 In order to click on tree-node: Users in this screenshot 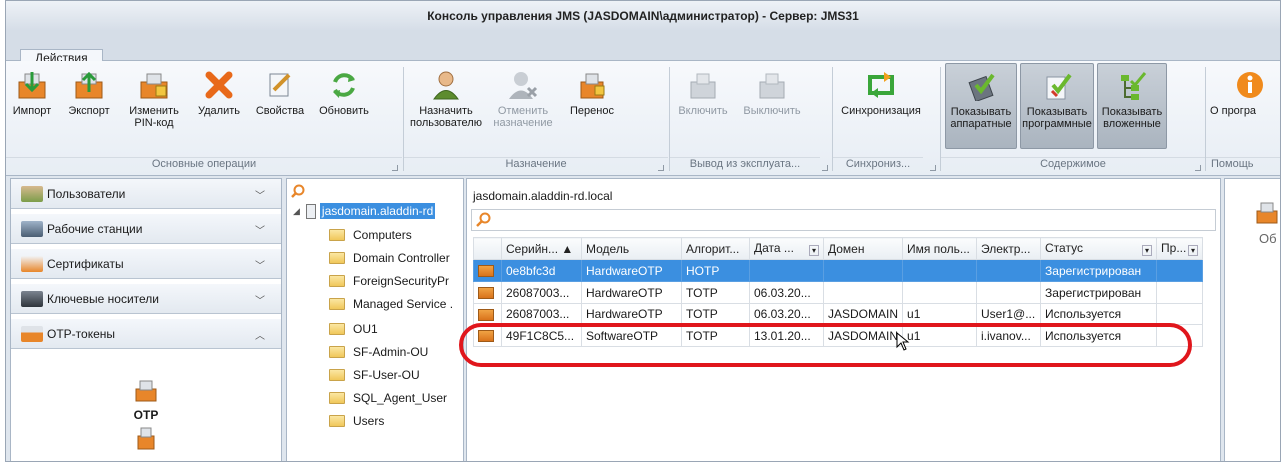, I will do `click(356, 421)`.